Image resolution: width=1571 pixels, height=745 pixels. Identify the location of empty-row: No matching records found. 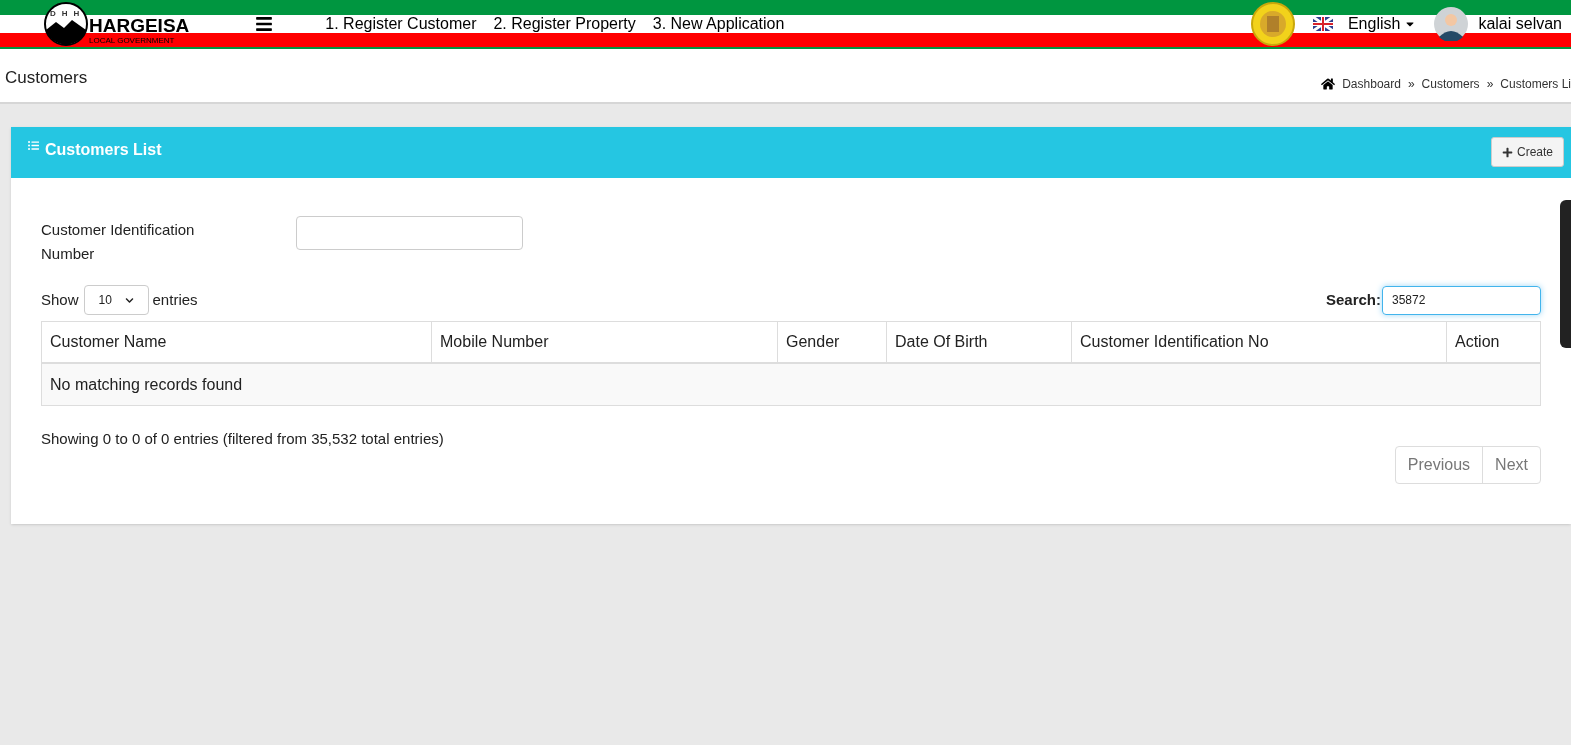
(791, 384).